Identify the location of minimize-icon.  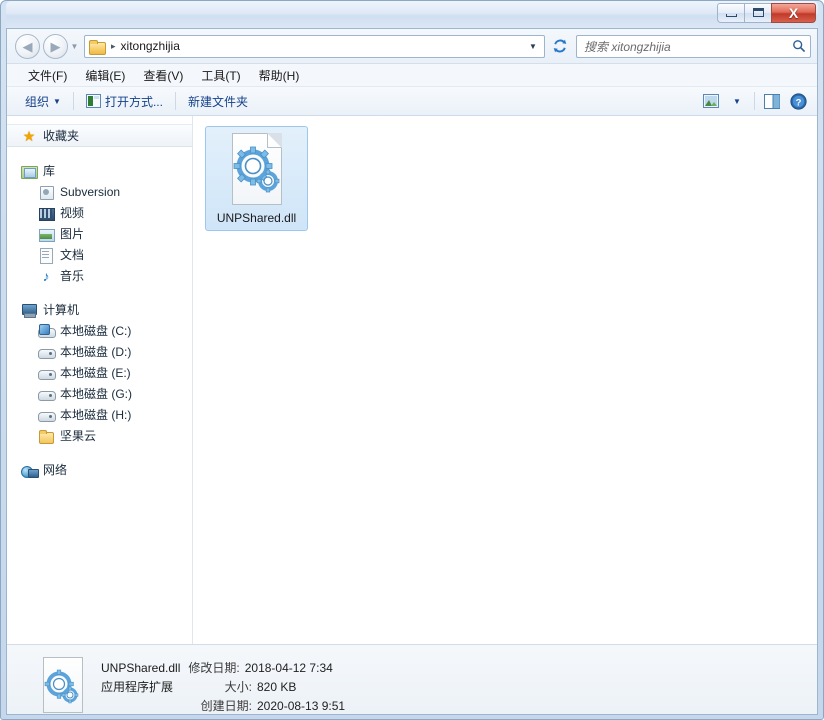
(731, 15).